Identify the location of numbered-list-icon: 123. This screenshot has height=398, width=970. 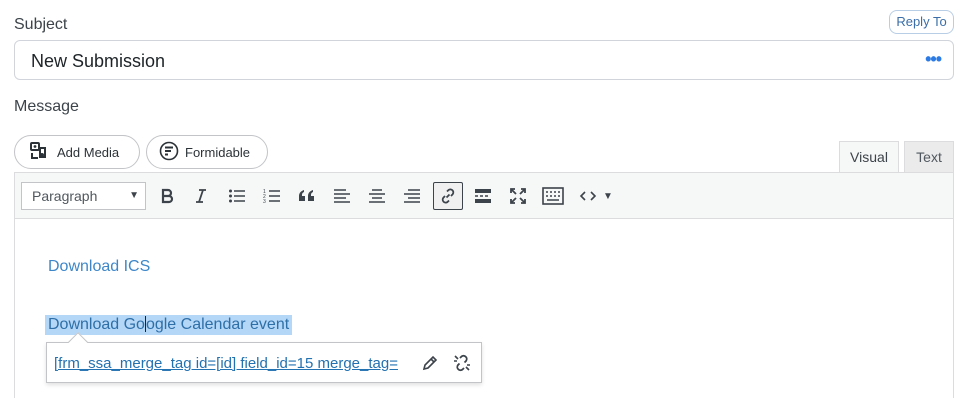
(272, 196).